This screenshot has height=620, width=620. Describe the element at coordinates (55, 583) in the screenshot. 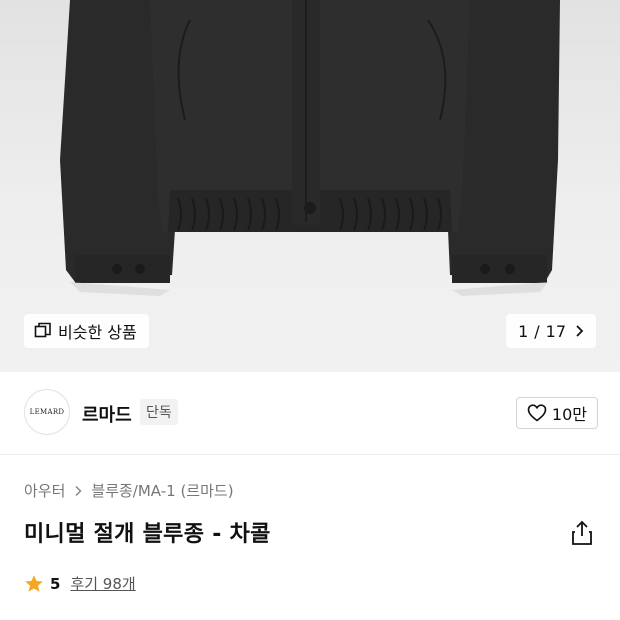

I see `rating-score: 5` at that location.